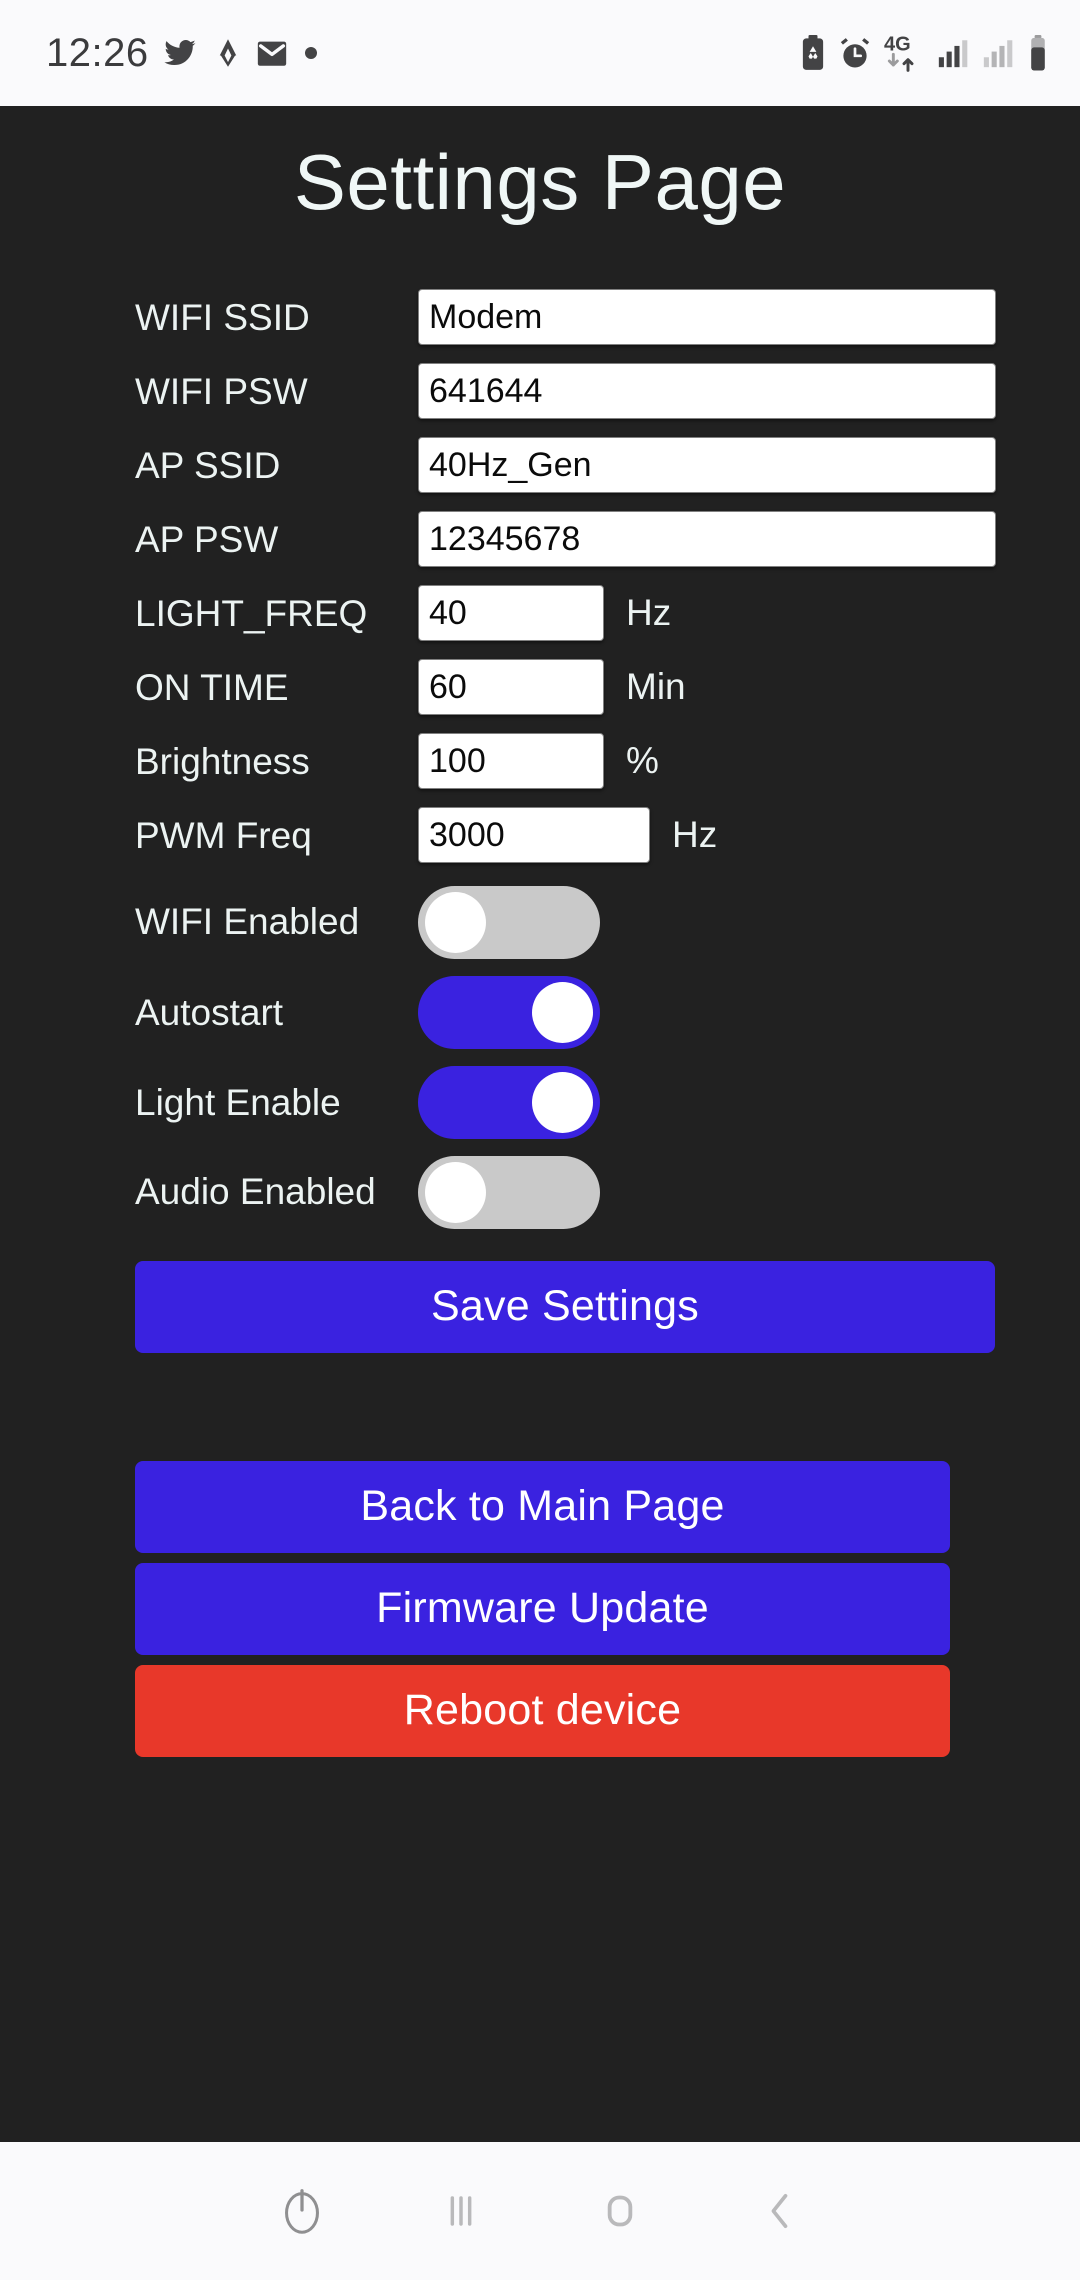  Describe the element at coordinates (221, 391) in the screenshot. I see `label-wifi-psw: WIFI PSW` at that location.